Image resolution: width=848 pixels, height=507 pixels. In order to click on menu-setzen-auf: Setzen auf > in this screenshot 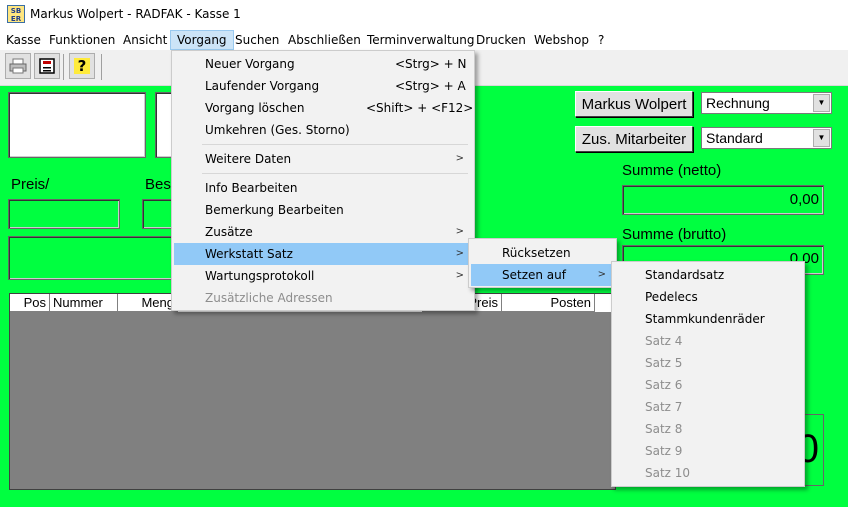, I will do `click(542, 275)`.